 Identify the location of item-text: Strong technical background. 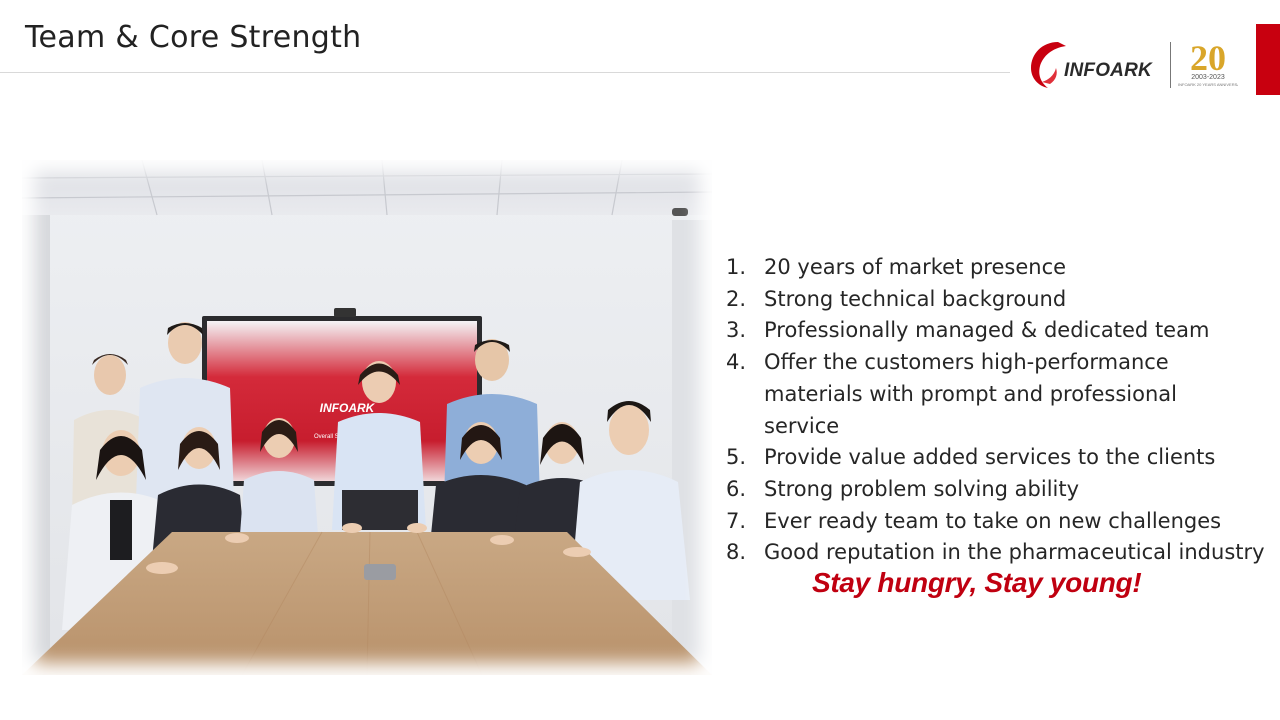
(915, 298).